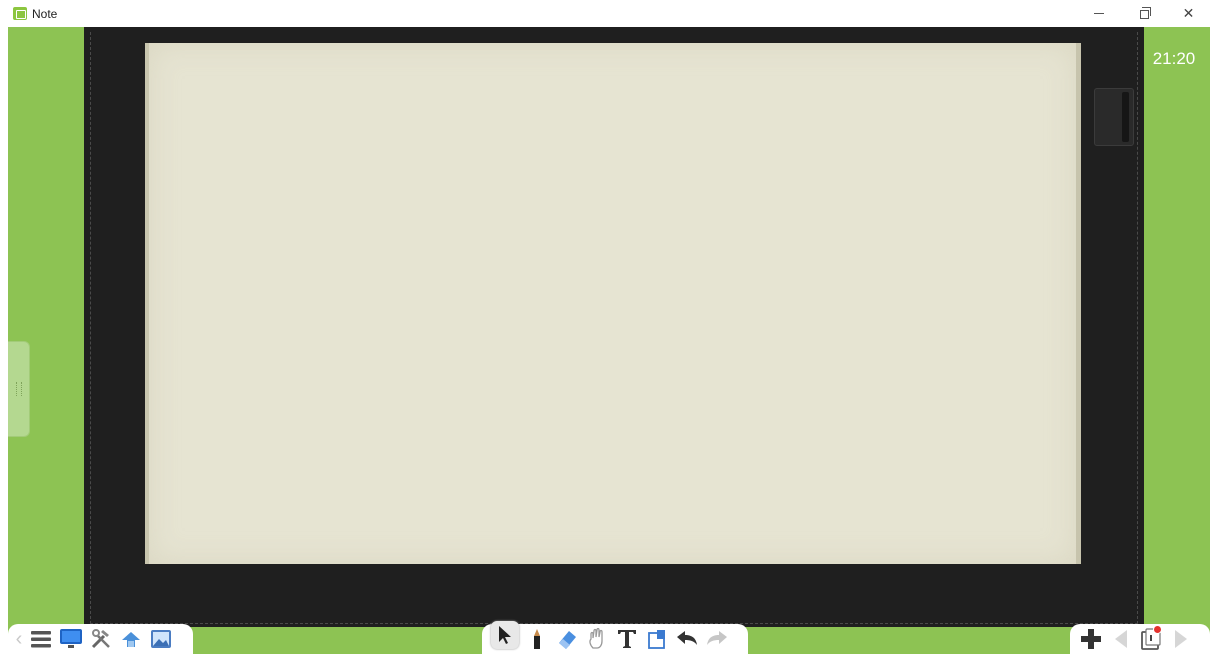 This screenshot has height=654, width=1210. I want to click on select-tool-button, so click(505, 635).